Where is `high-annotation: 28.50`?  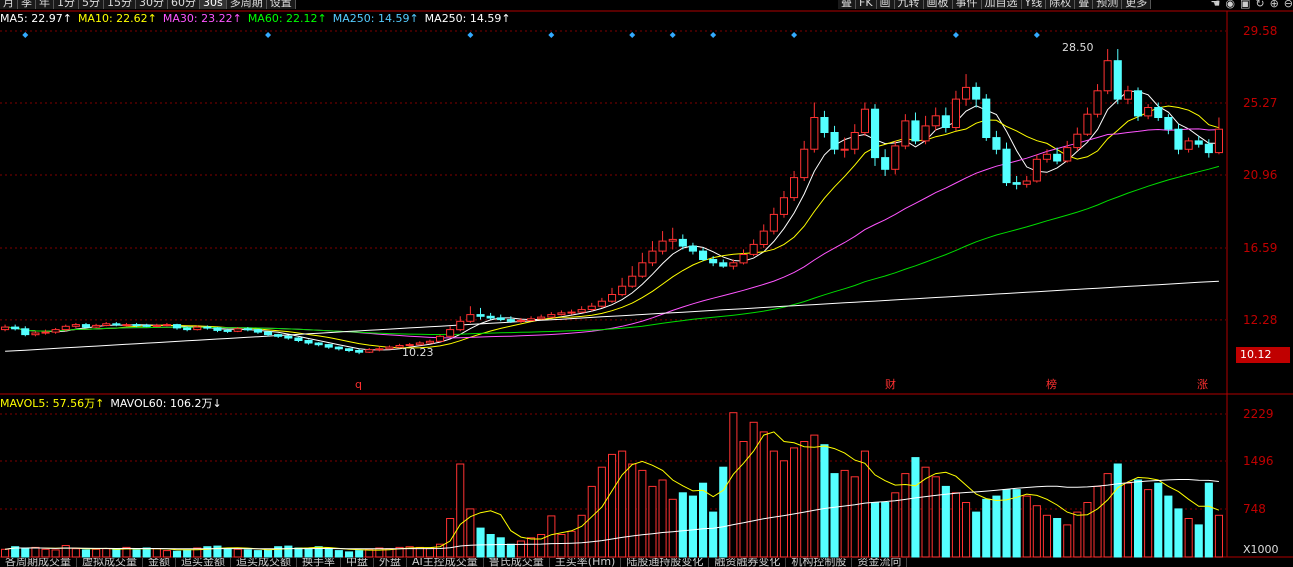
high-annotation: 28.50 is located at coordinates (1078, 47).